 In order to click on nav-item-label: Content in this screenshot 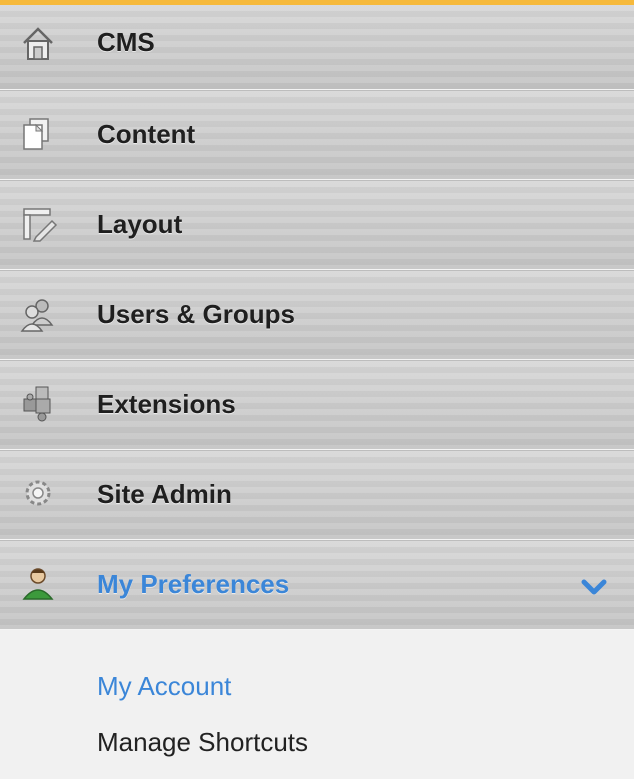, I will do `click(146, 134)`.